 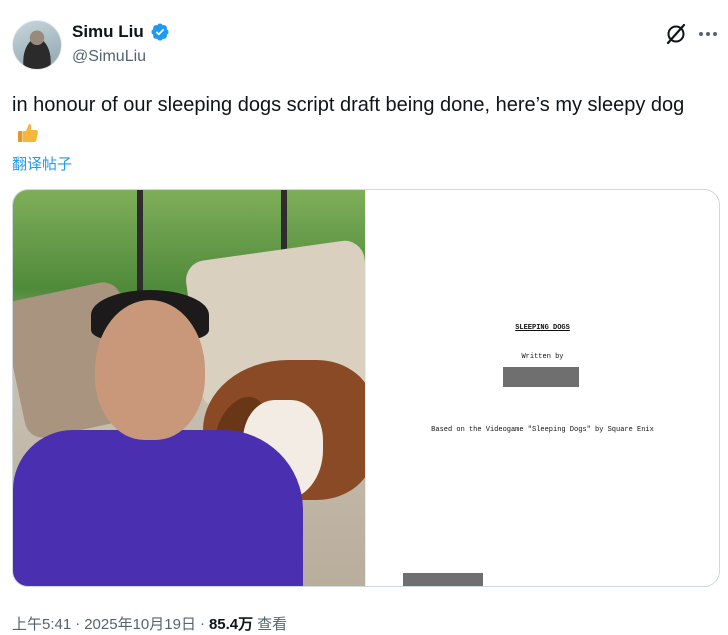 I want to click on author-avatar, so click(x=37, y=45).